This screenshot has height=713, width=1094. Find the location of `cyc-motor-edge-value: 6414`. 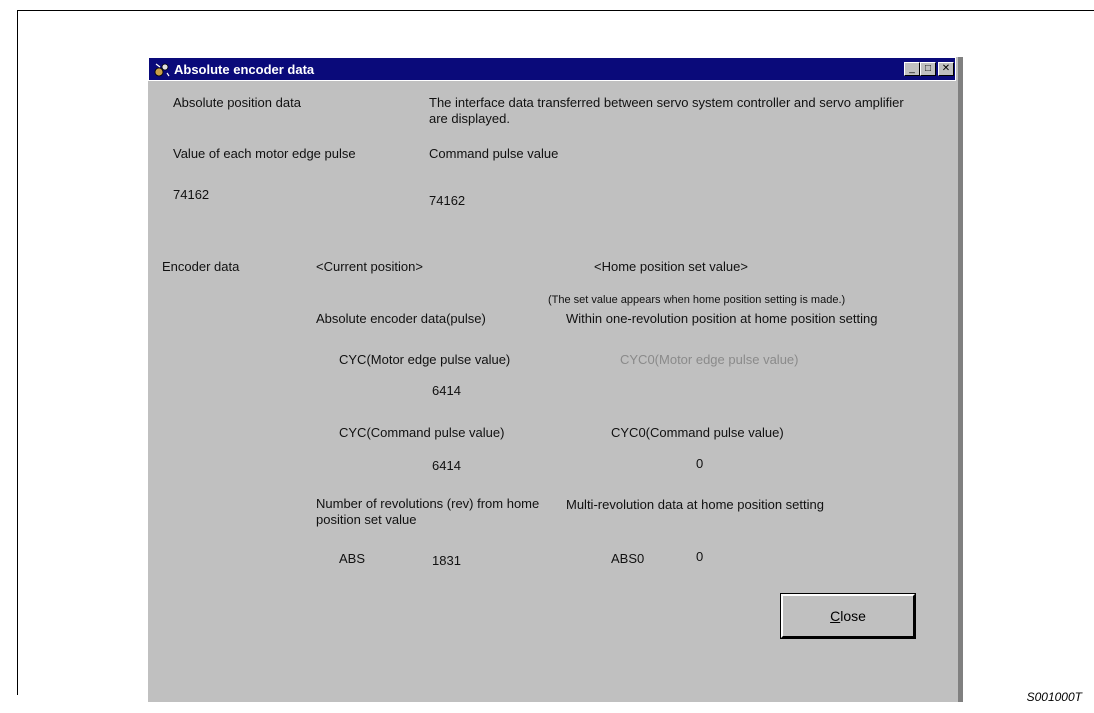

cyc-motor-edge-value: 6414 is located at coordinates (446, 390).